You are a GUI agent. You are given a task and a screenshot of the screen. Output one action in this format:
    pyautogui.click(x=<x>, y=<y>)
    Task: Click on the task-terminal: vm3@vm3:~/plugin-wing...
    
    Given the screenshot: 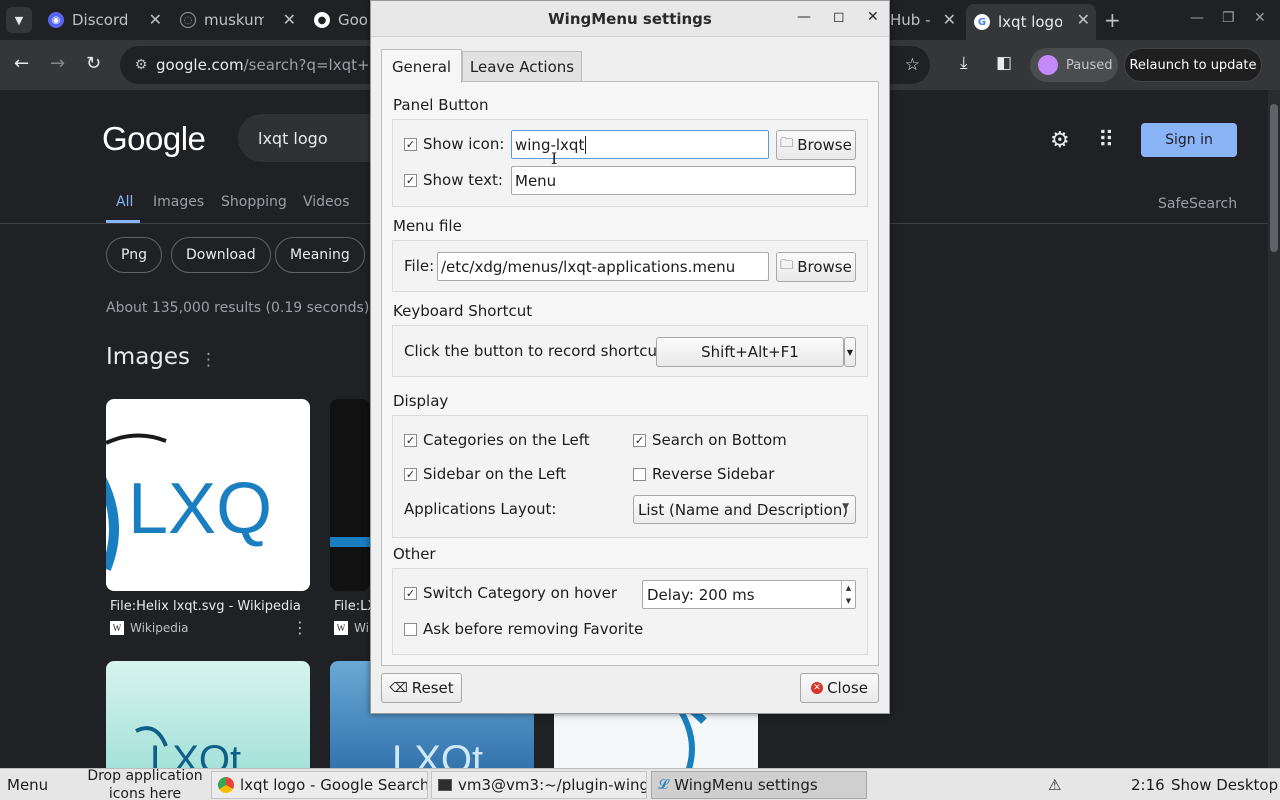 What is the action you would take?
    pyautogui.click(x=539, y=785)
    